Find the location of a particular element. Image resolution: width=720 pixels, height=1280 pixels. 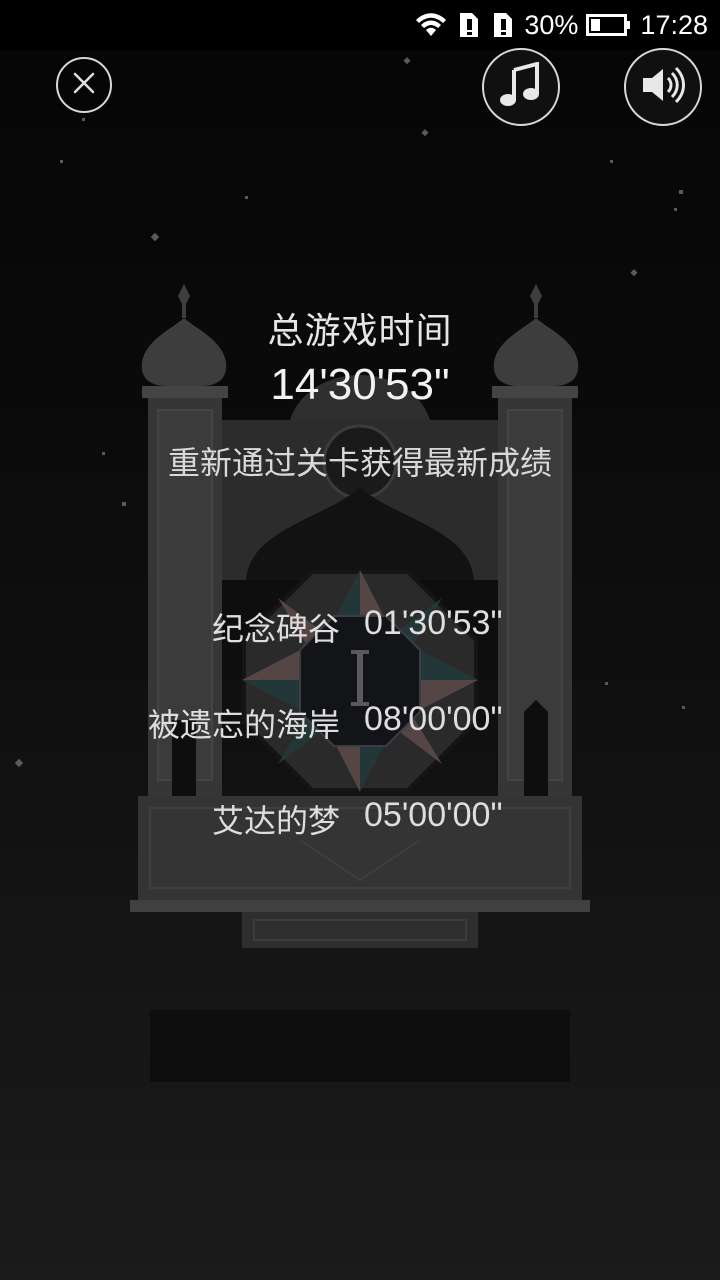

speaker-icon is located at coordinates (663, 87).